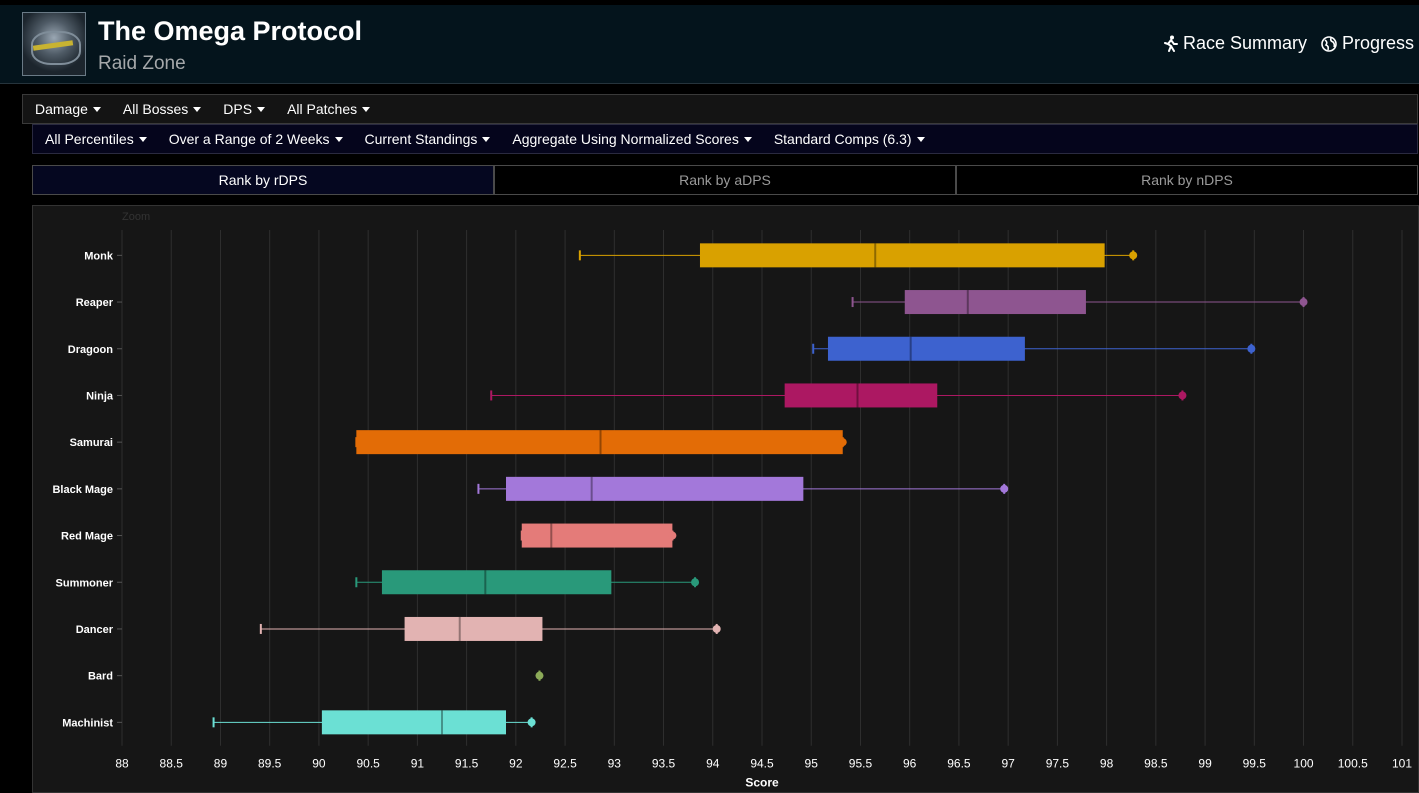 The height and width of the screenshot is (793, 1419). Describe the element at coordinates (256, 139) in the screenshot. I see `timeframe-dropdown: Over a Range of 2 Weeks` at that location.